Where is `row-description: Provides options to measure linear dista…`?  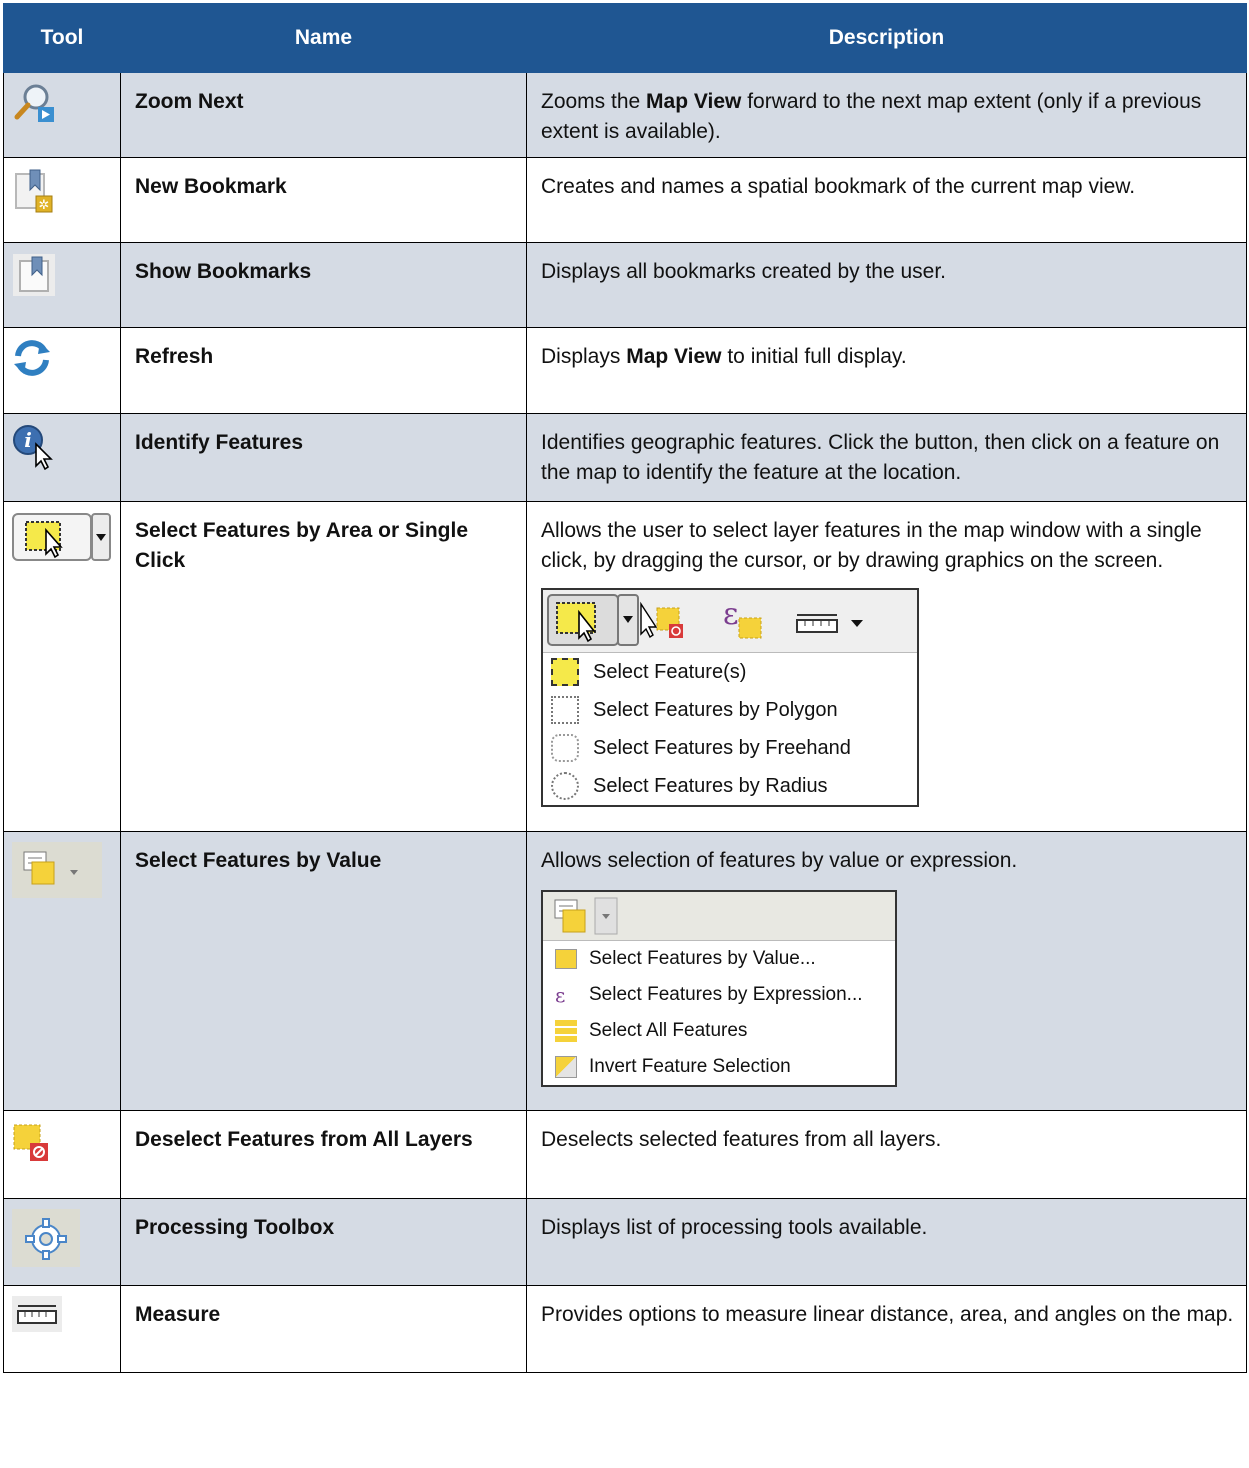
row-description: Provides options to measure linear dista… is located at coordinates (886, 1329).